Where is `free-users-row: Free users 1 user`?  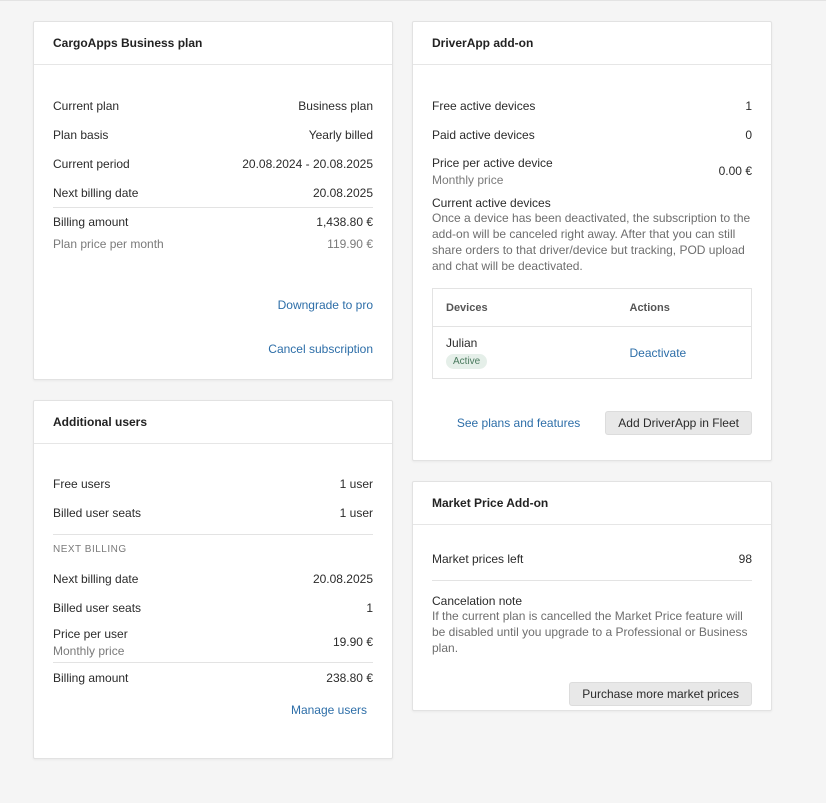
free-users-row: Free users 1 user is located at coordinates (213, 483).